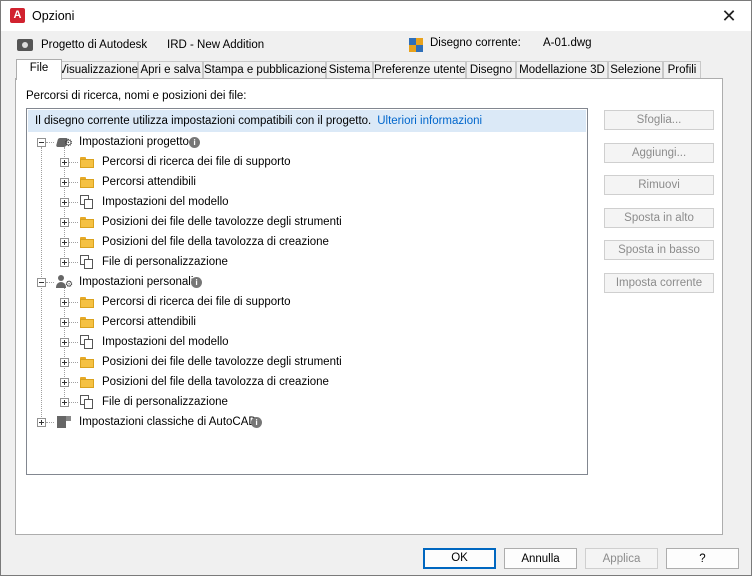  What do you see at coordinates (475, 43) in the screenshot?
I see `current-drawing-label: Disegno corrente:` at bounding box center [475, 43].